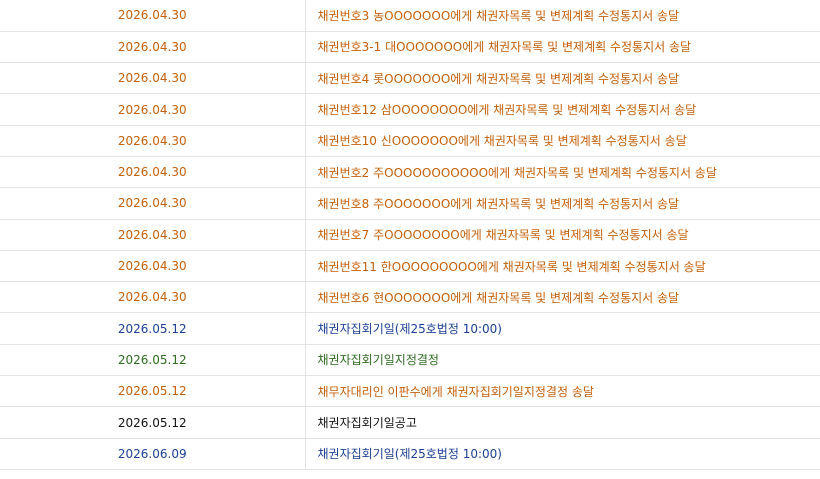 This screenshot has width=820, height=479. Describe the element at coordinates (562, 109) in the screenshot. I see `row-content: 채권번호12 삼OOOOOOOO에게 채권자목록 및 변제계획 수정통지서 송달` at that location.